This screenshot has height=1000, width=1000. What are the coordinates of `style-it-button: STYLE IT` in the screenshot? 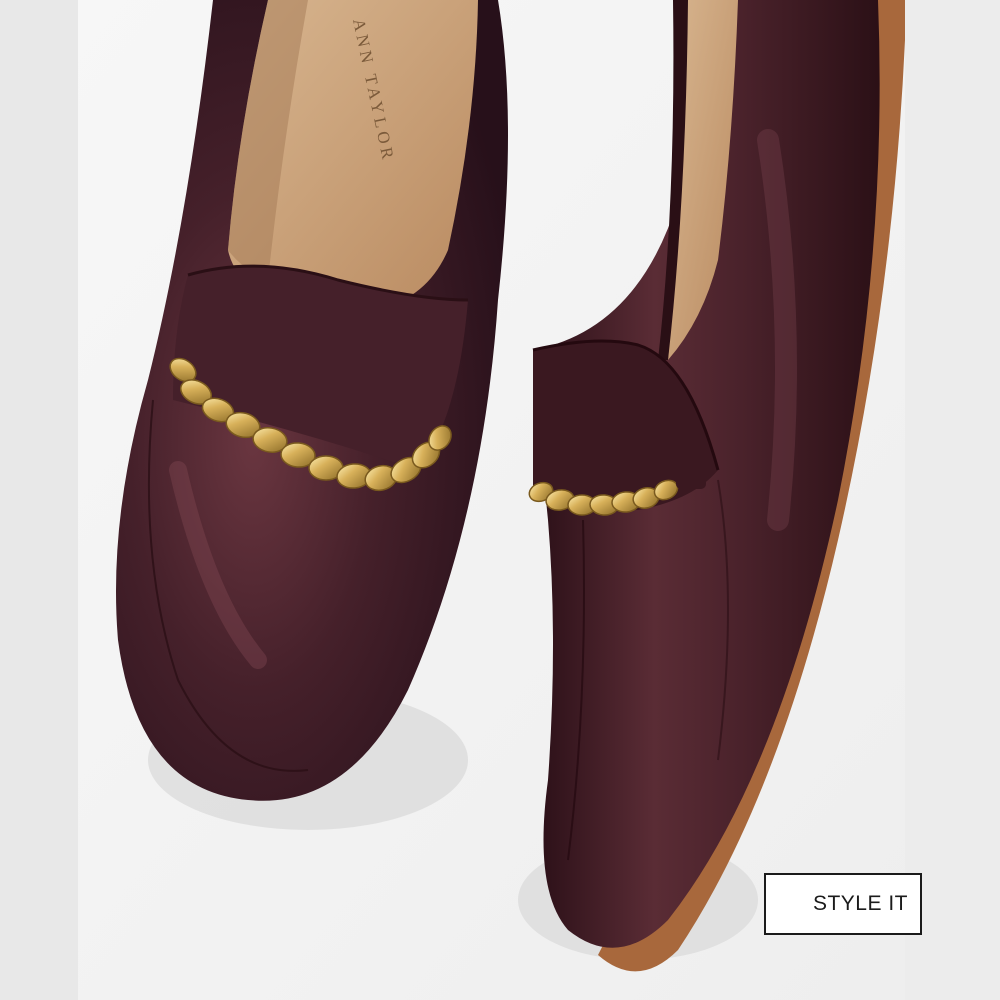 It's located at (843, 904).